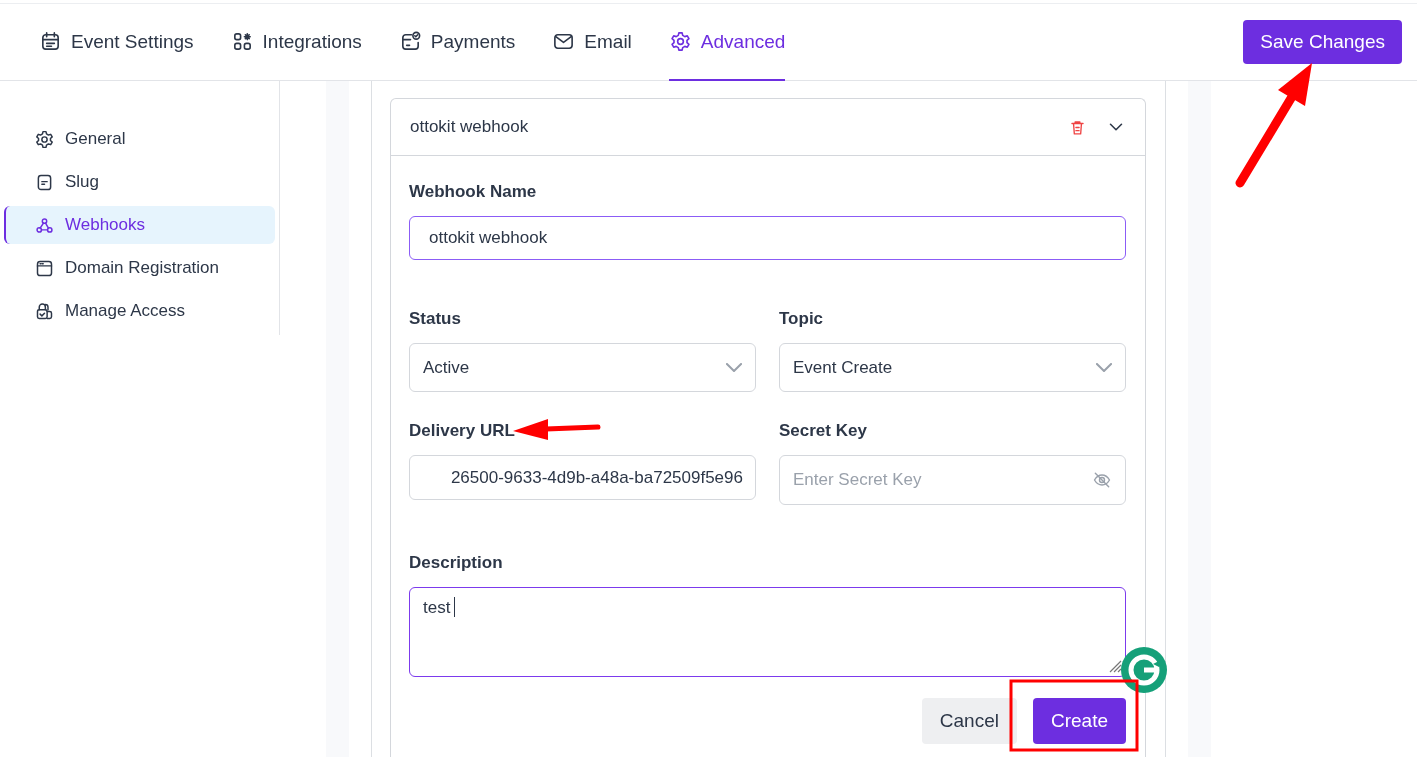 The image size is (1417, 757). I want to click on field-label: Secret Key, so click(823, 431).